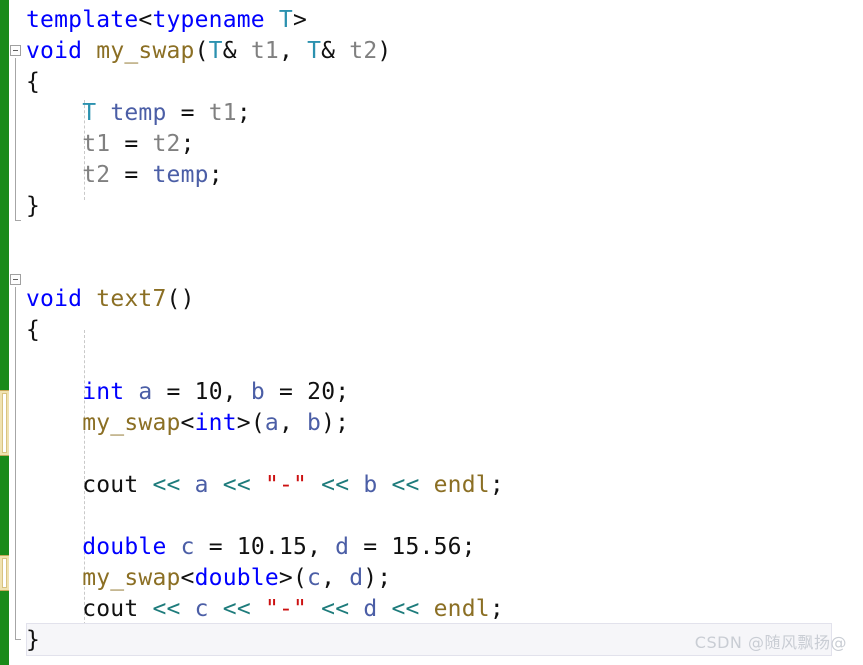 This screenshot has width=863, height=665. I want to click on code-token-kw: void, so click(54, 299).